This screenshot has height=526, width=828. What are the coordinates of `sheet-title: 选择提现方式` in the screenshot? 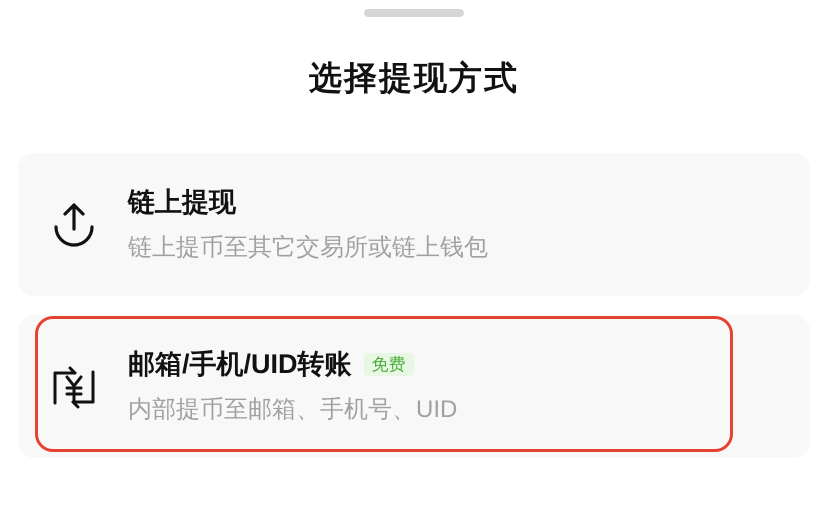 It's located at (414, 77).